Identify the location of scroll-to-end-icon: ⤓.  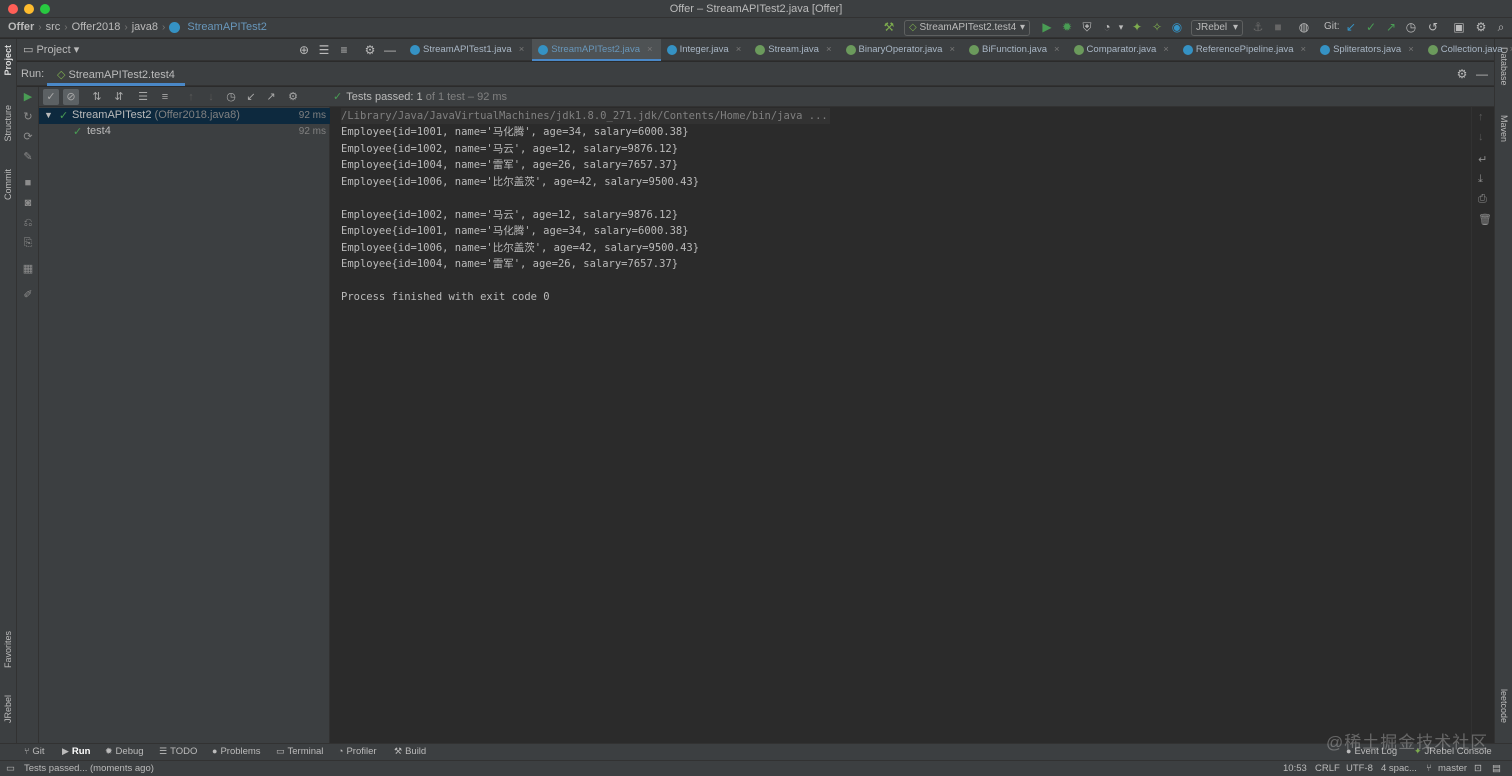
(1480, 179).